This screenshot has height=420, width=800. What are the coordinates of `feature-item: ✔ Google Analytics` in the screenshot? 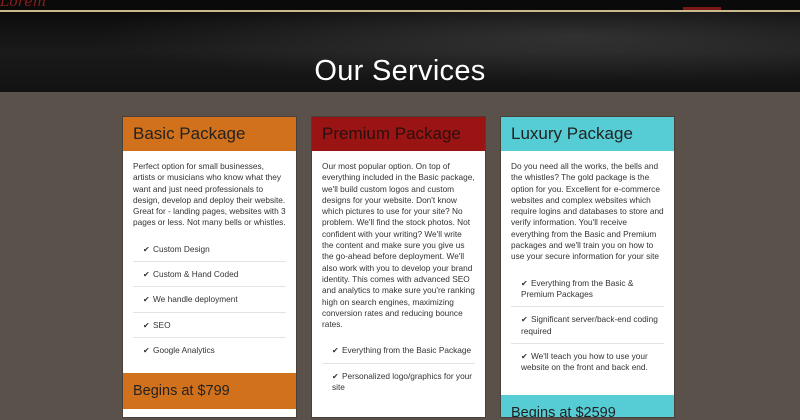 It's located at (209, 349).